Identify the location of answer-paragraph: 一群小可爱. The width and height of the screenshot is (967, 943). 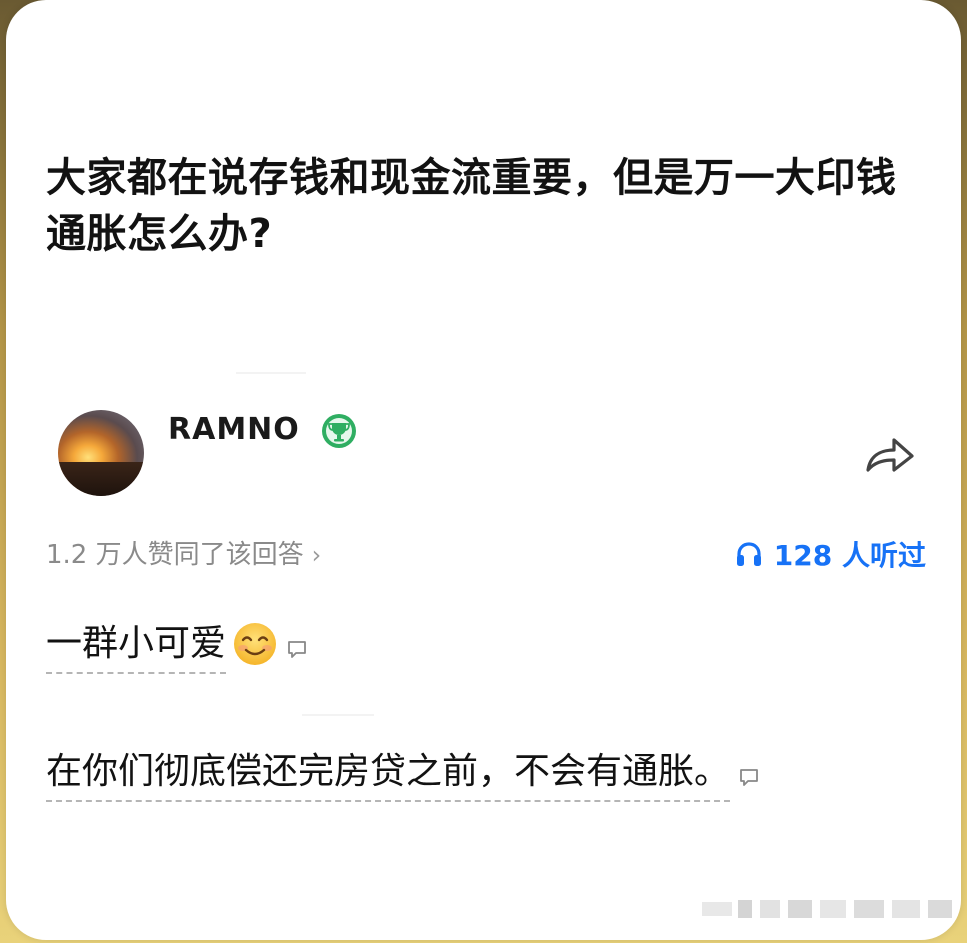
(177, 644).